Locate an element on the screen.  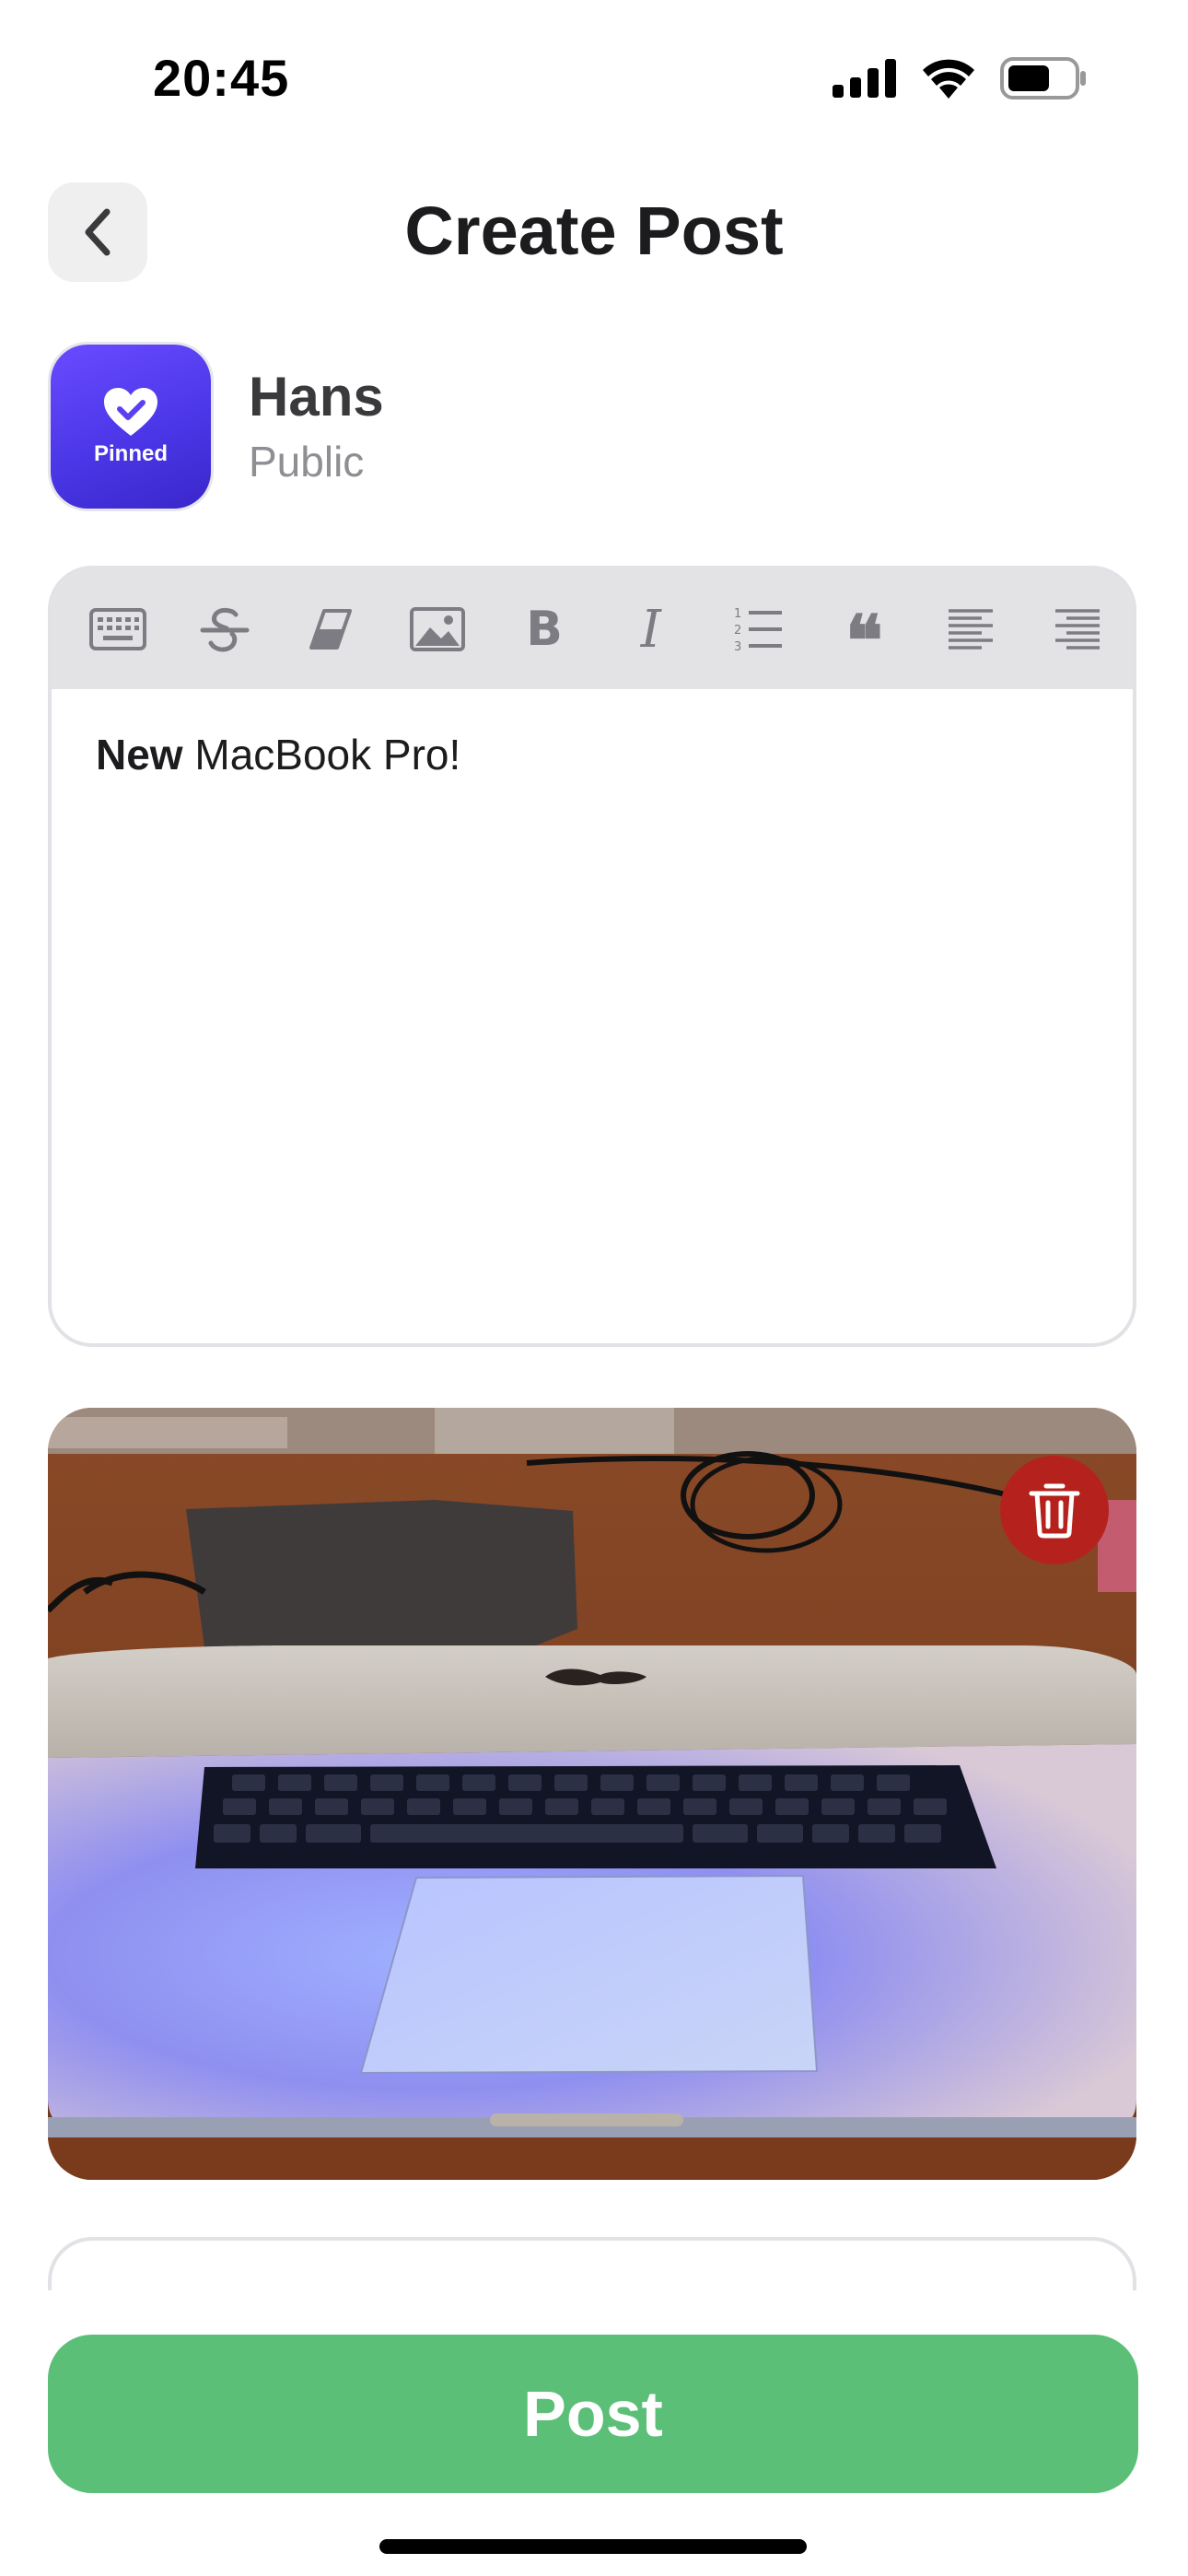
strikethrough-button is located at coordinates (224, 629).